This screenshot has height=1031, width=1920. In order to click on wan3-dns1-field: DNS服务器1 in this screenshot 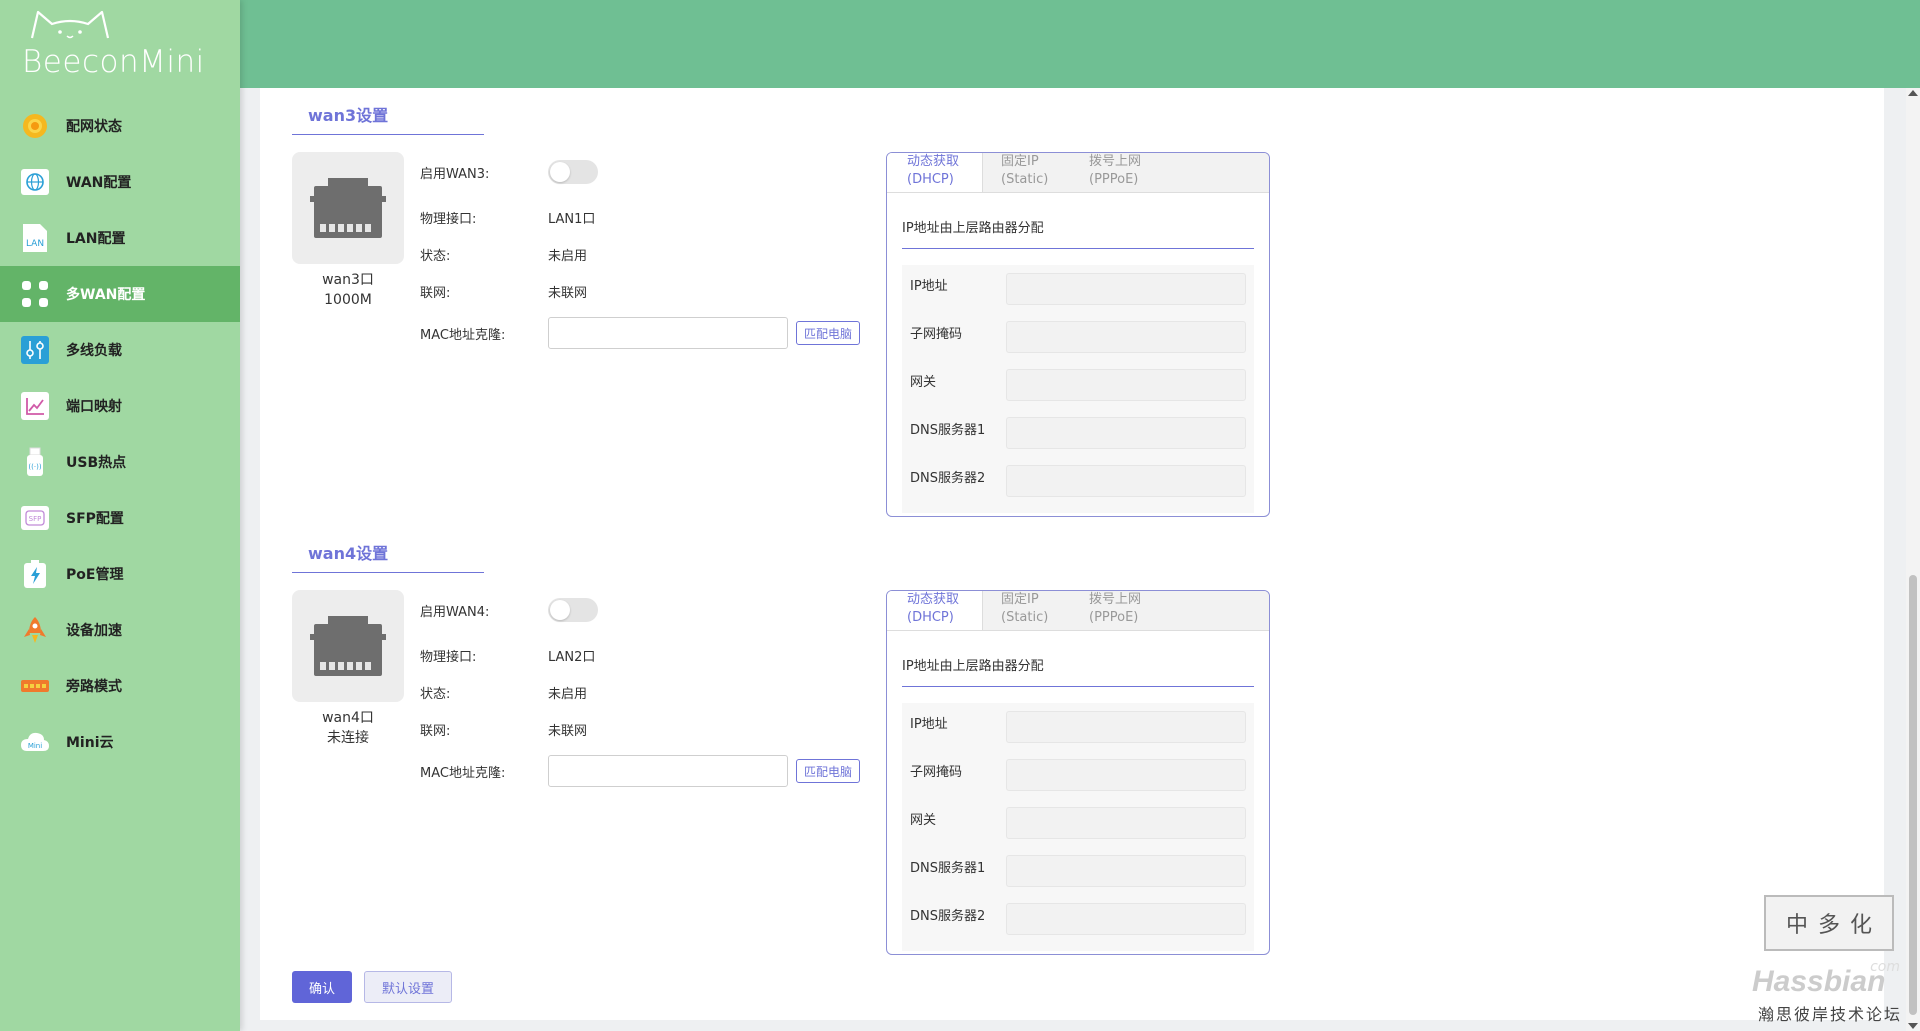, I will do `click(1078, 437)`.